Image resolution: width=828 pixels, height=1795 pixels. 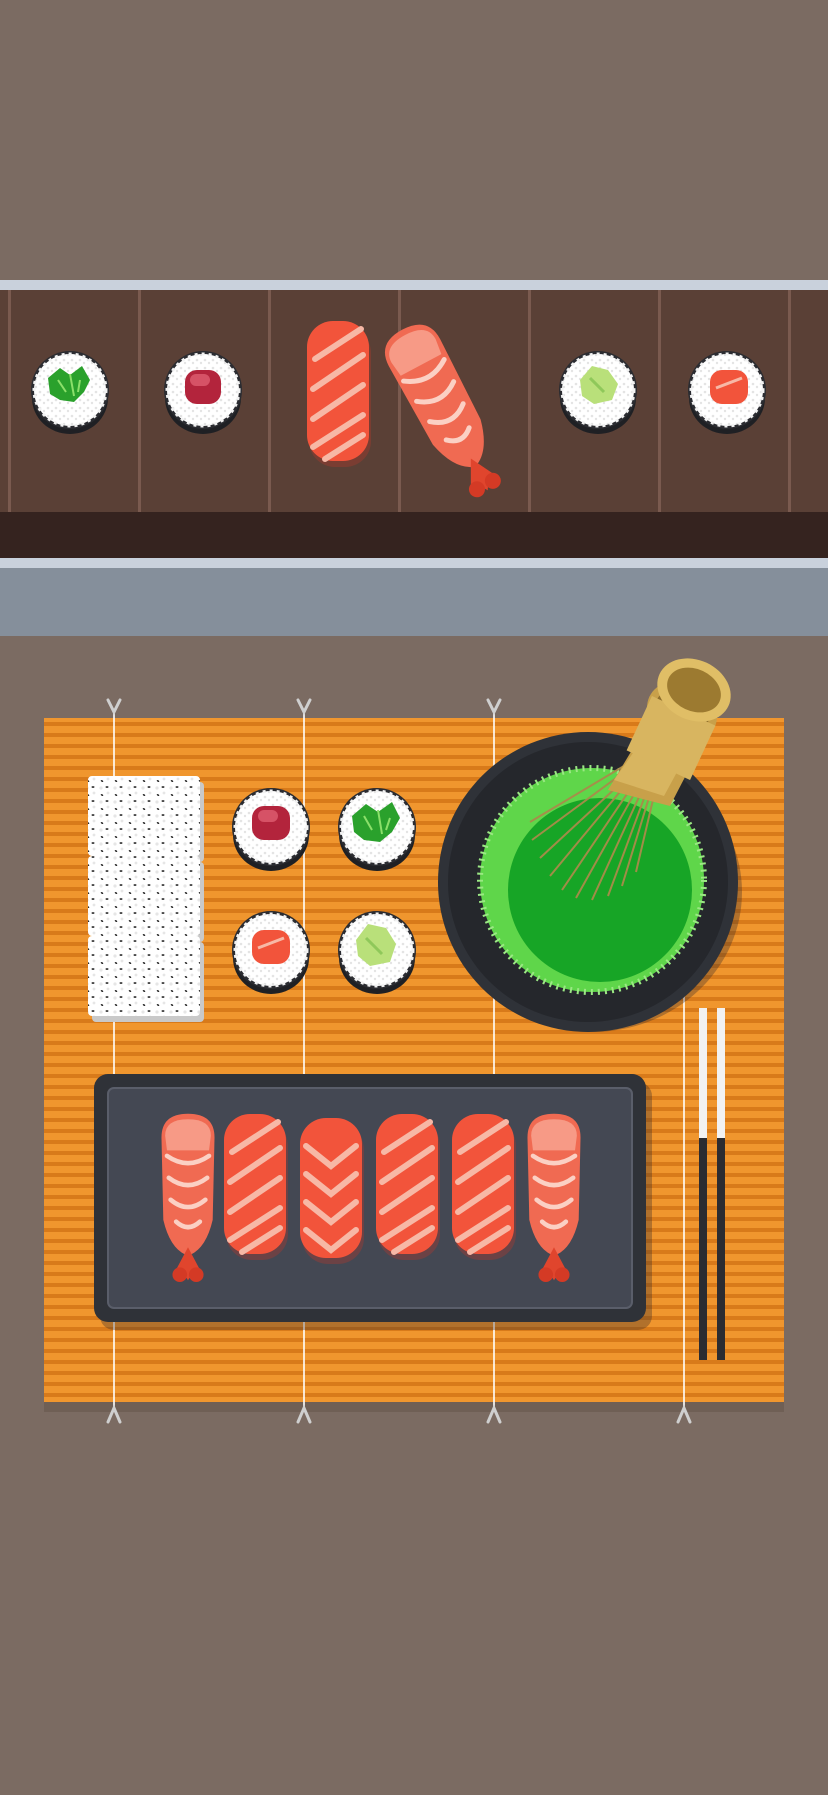 What do you see at coordinates (70, 392) in the screenshot?
I see `conveyor-cucumber-maki` at bounding box center [70, 392].